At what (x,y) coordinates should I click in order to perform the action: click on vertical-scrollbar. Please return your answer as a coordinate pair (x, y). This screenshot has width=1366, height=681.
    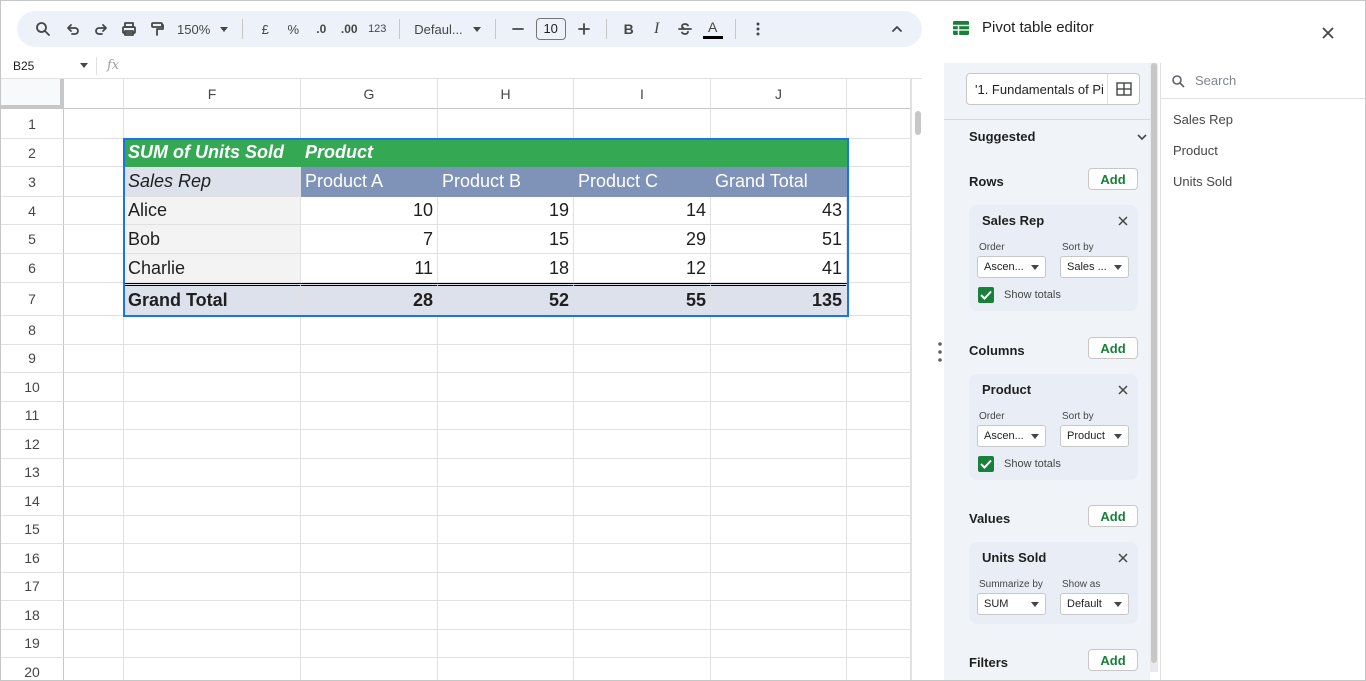
    Looking at the image, I should click on (916, 379).